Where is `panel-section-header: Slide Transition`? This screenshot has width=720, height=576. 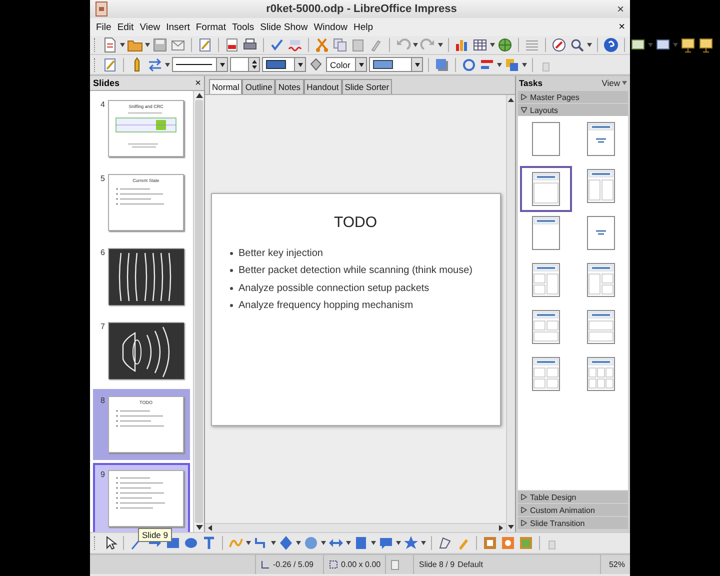 panel-section-header: Slide Transition is located at coordinates (573, 523).